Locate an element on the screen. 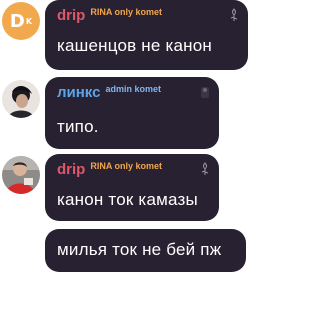  message-bubble: милья ток не бей пж is located at coordinates (145, 250).